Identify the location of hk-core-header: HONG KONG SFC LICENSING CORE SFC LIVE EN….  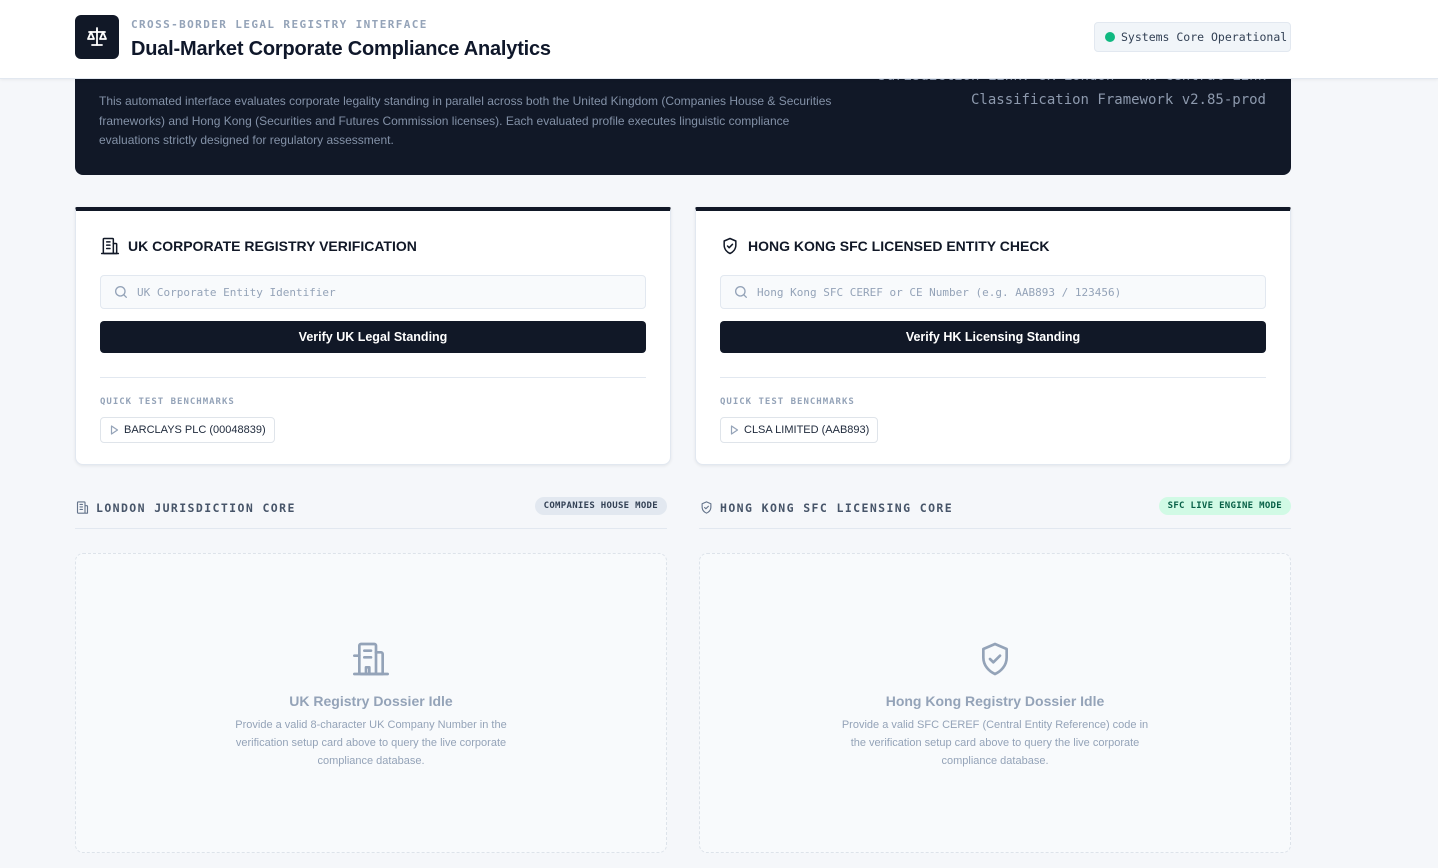
(995, 513).